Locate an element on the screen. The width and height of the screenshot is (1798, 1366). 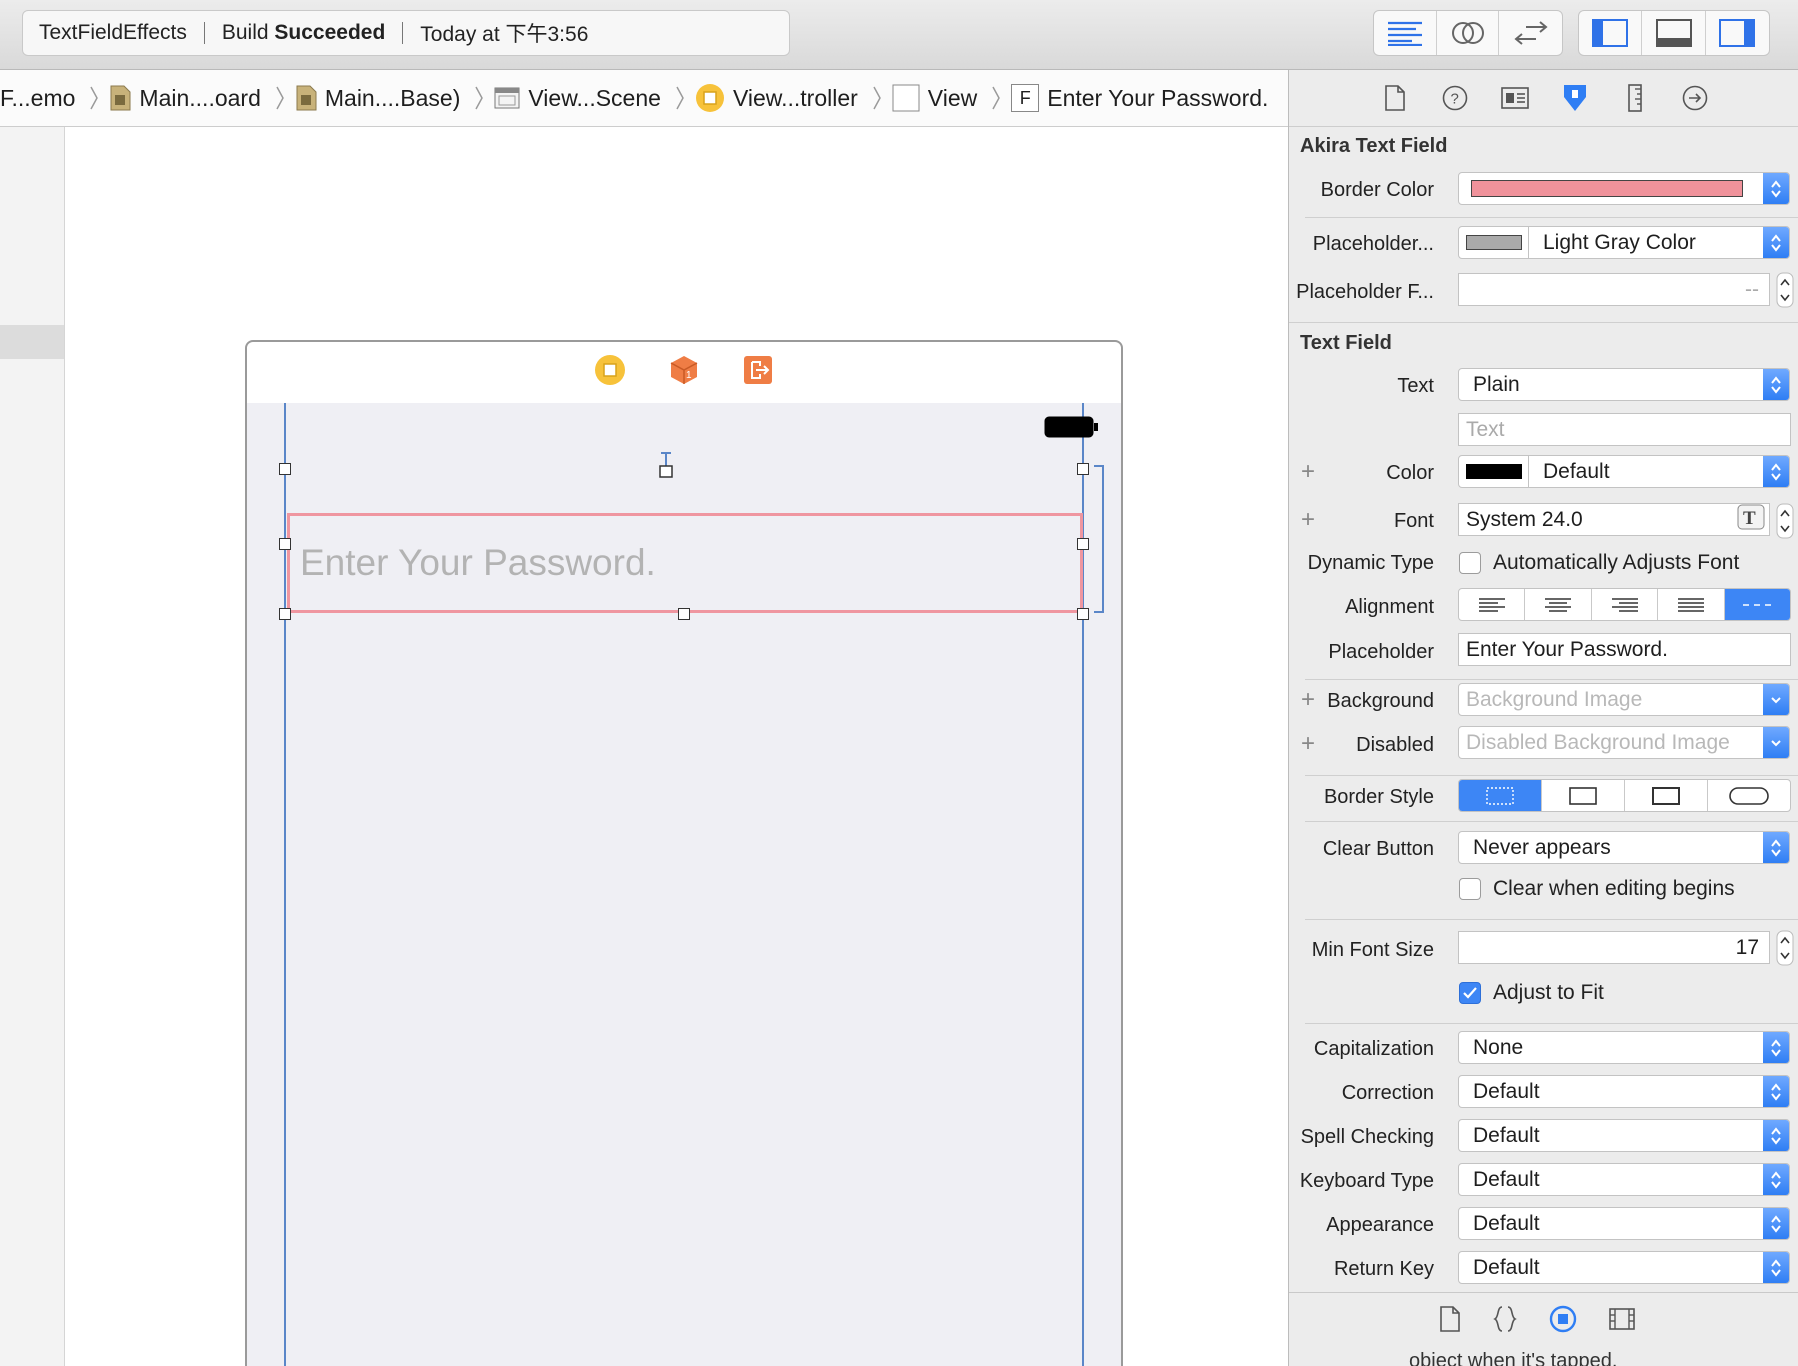
keyboard-type-popup: Default is located at coordinates (1624, 1179).